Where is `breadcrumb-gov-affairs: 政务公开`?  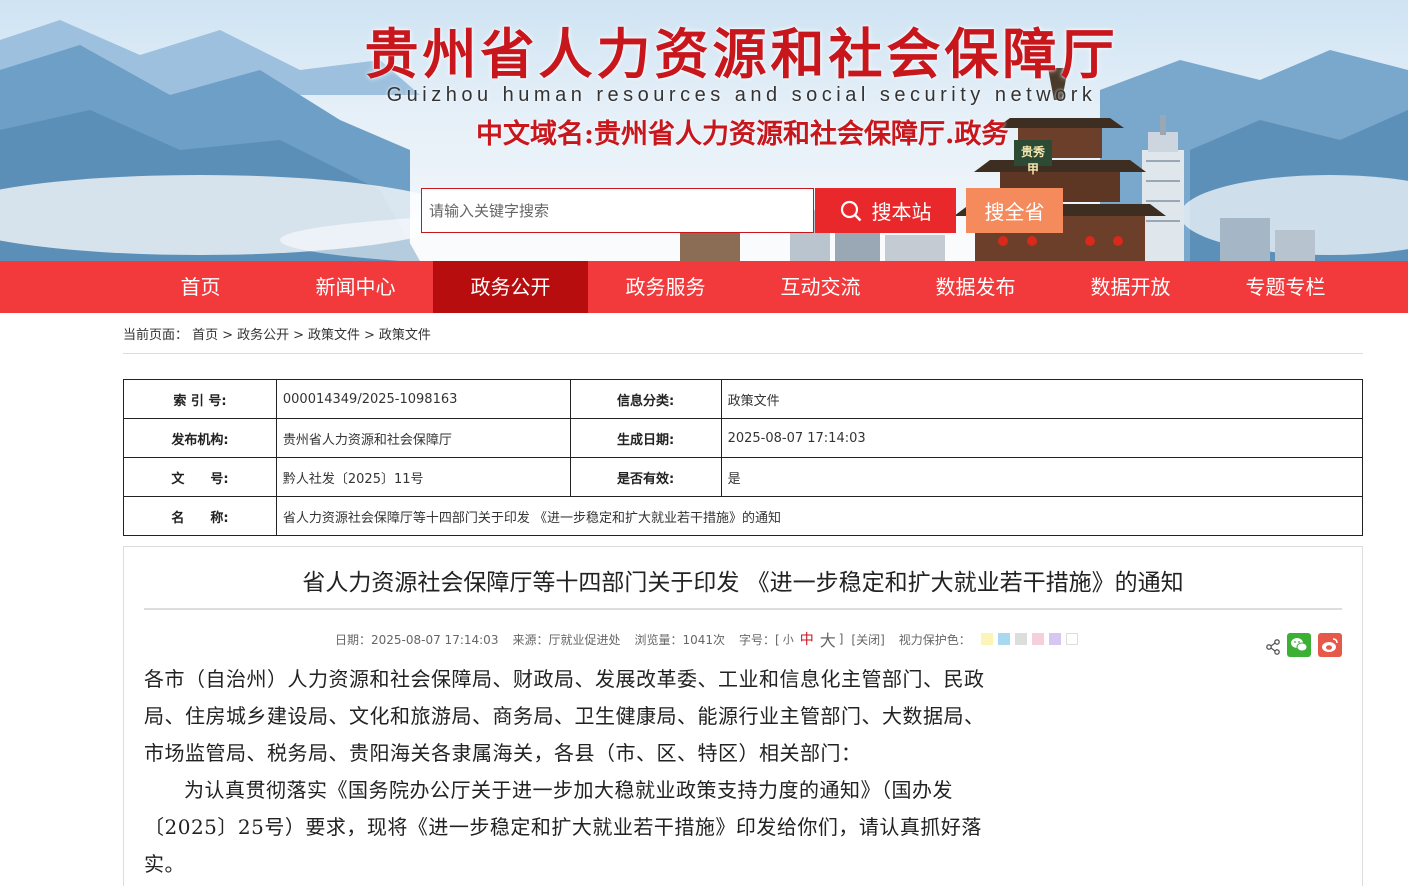
breadcrumb-gov-affairs: 政务公开 is located at coordinates (263, 335).